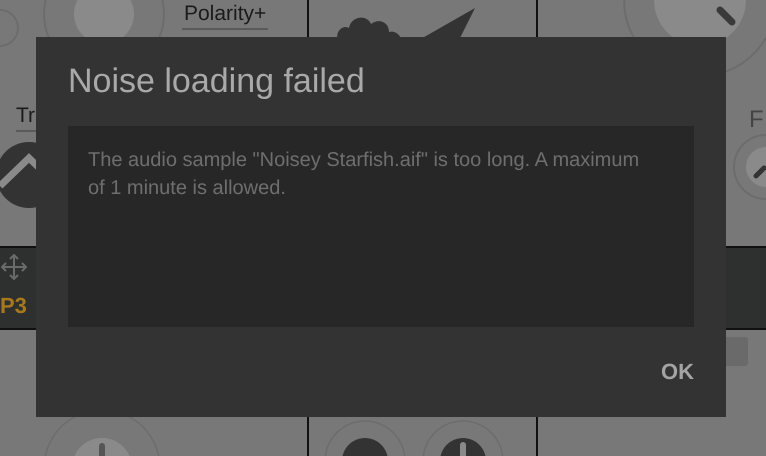 Image resolution: width=766 pixels, height=456 pixels. Describe the element at coordinates (217, 81) in the screenshot. I see `dialog-title: Noise loading failed` at that location.